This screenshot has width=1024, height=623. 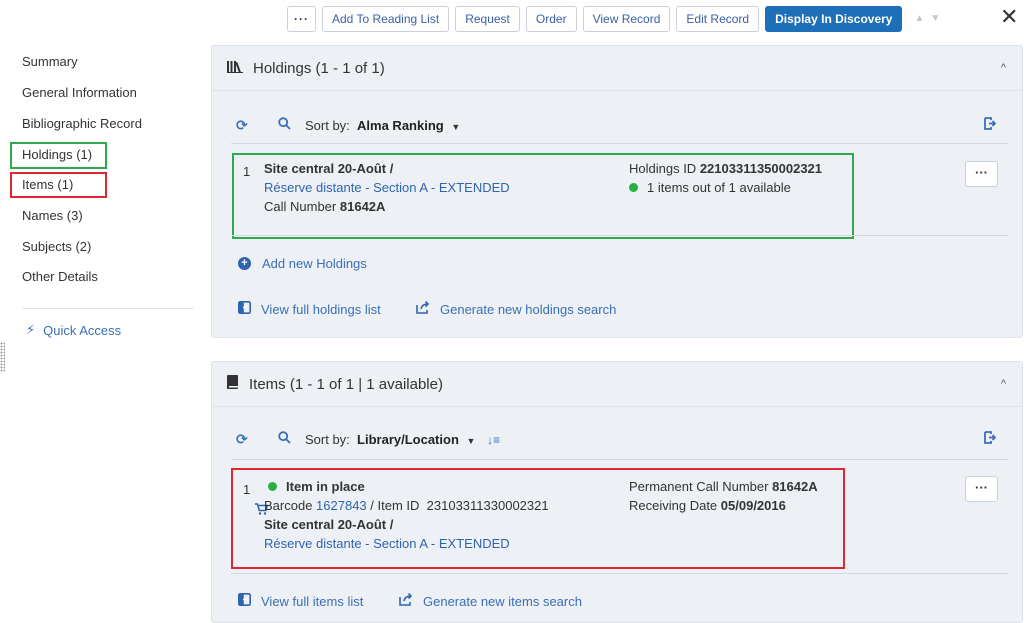 I want to click on request-button: Request, so click(x=487, y=18).